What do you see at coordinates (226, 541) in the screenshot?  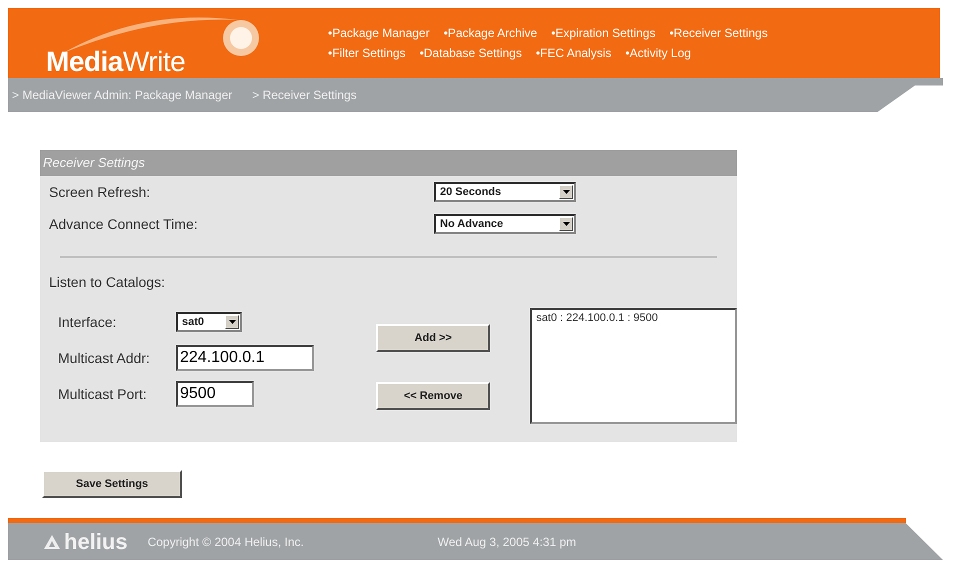 I see `copyright-text: Copyright © 2004 Helius, Inc.` at bounding box center [226, 541].